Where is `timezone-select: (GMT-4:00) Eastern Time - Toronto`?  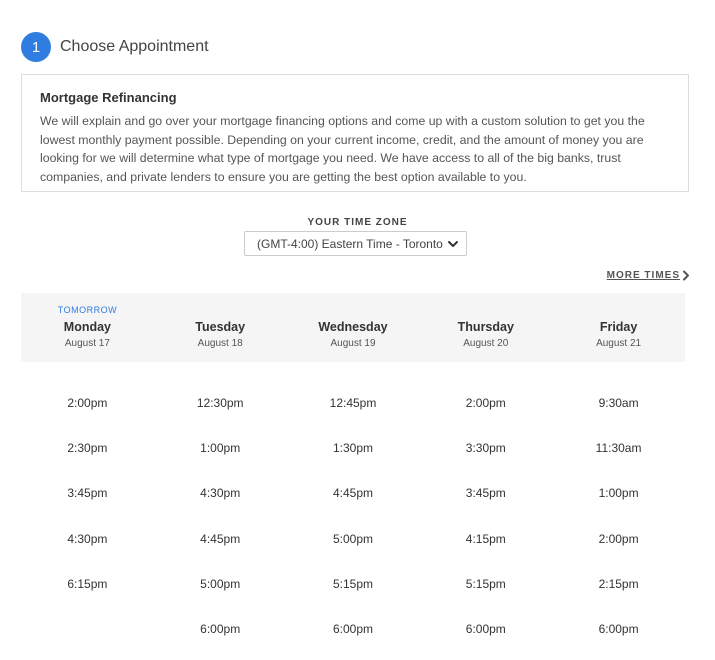 timezone-select: (GMT-4:00) Eastern Time - Toronto is located at coordinates (355, 243).